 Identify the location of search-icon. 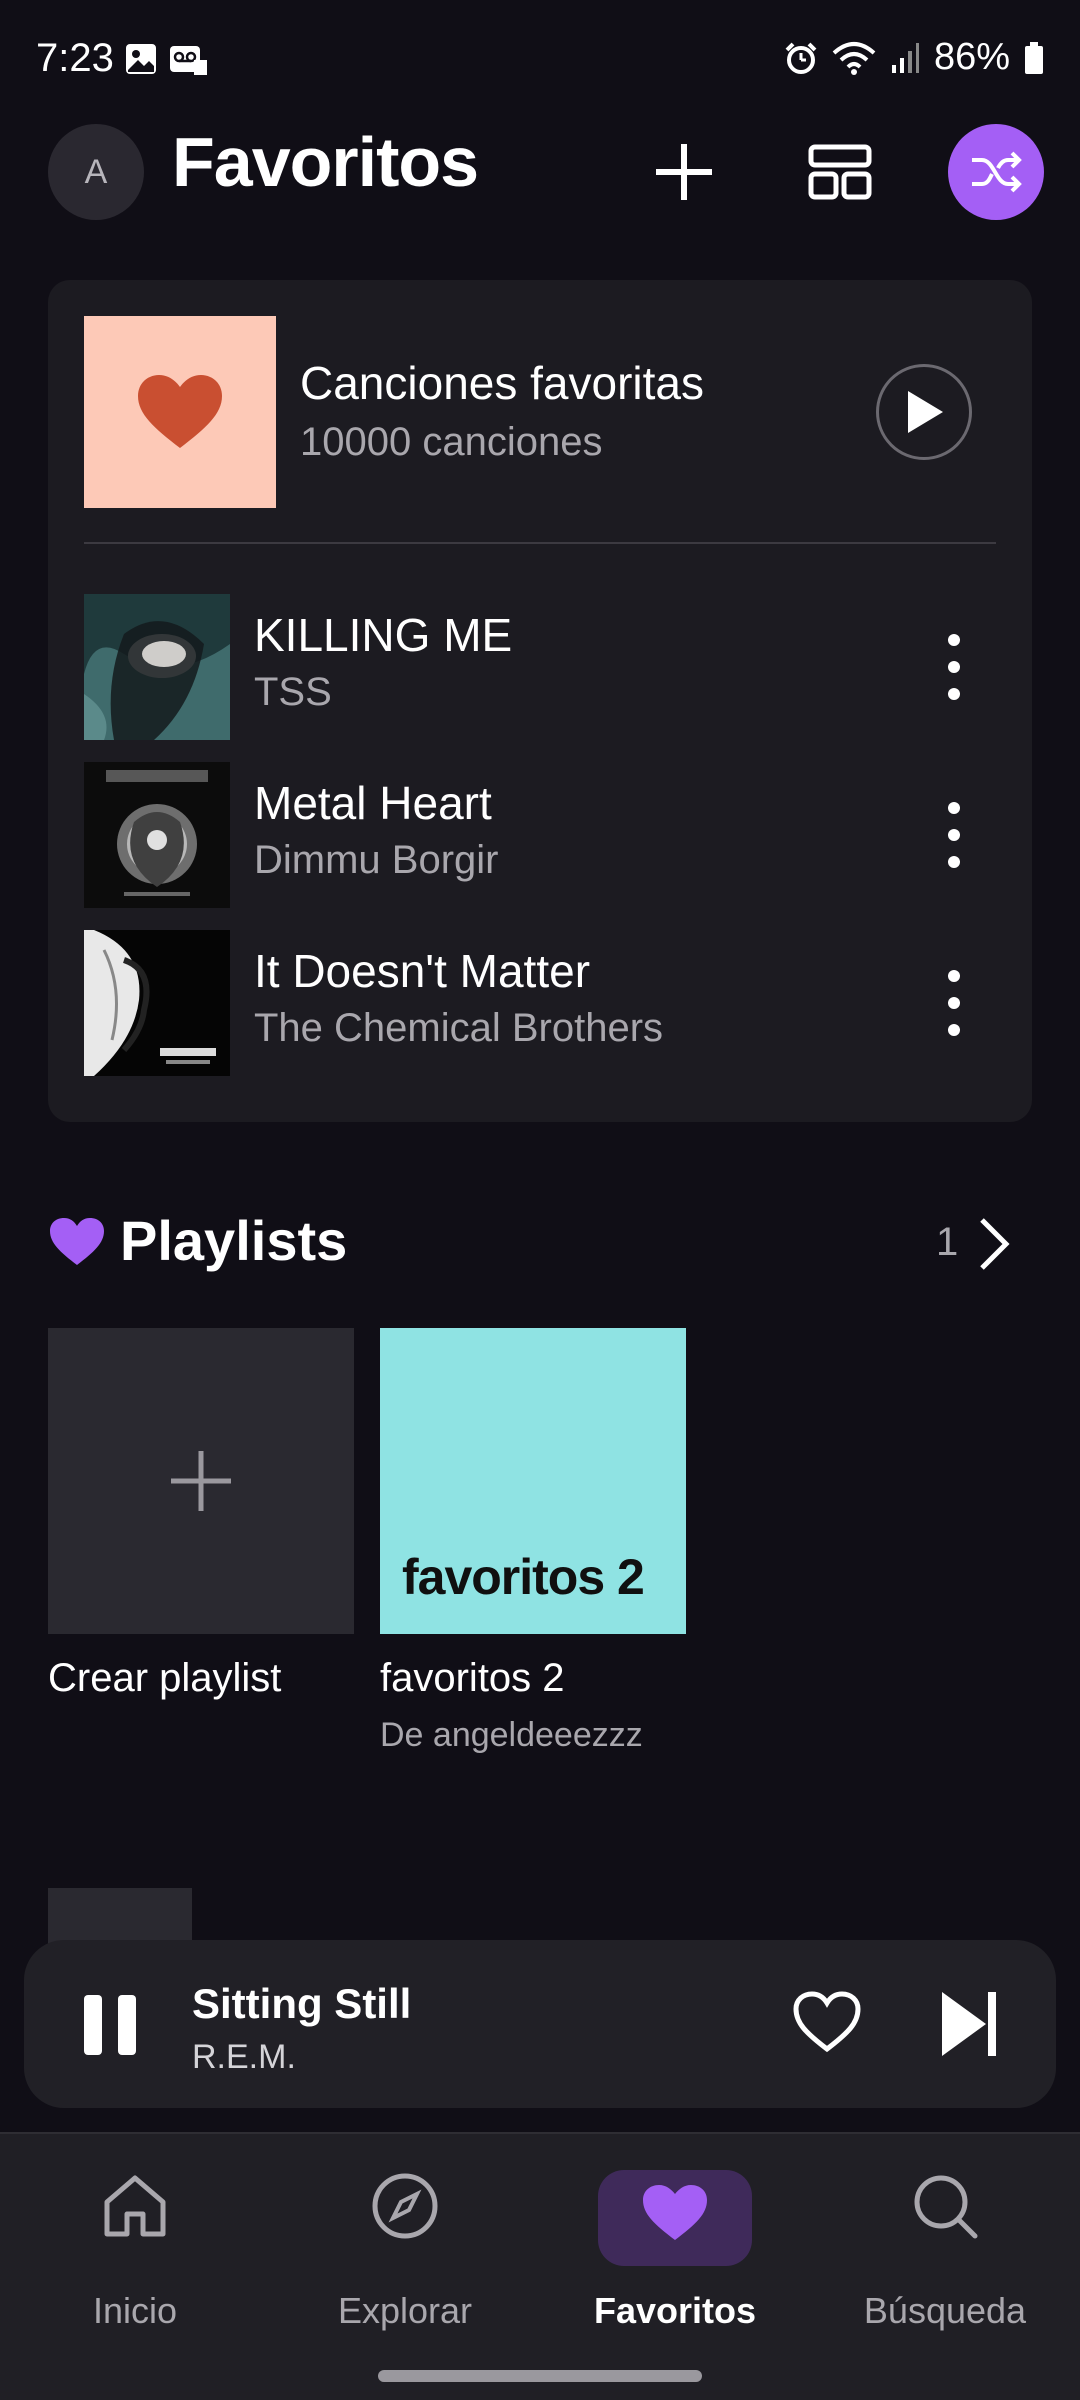
(946, 2207).